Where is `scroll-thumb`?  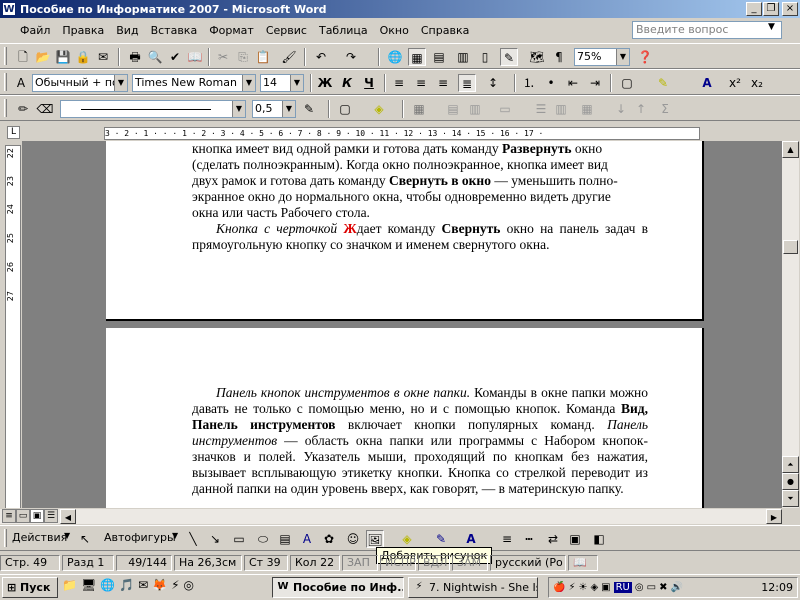 scroll-thumb is located at coordinates (790, 247).